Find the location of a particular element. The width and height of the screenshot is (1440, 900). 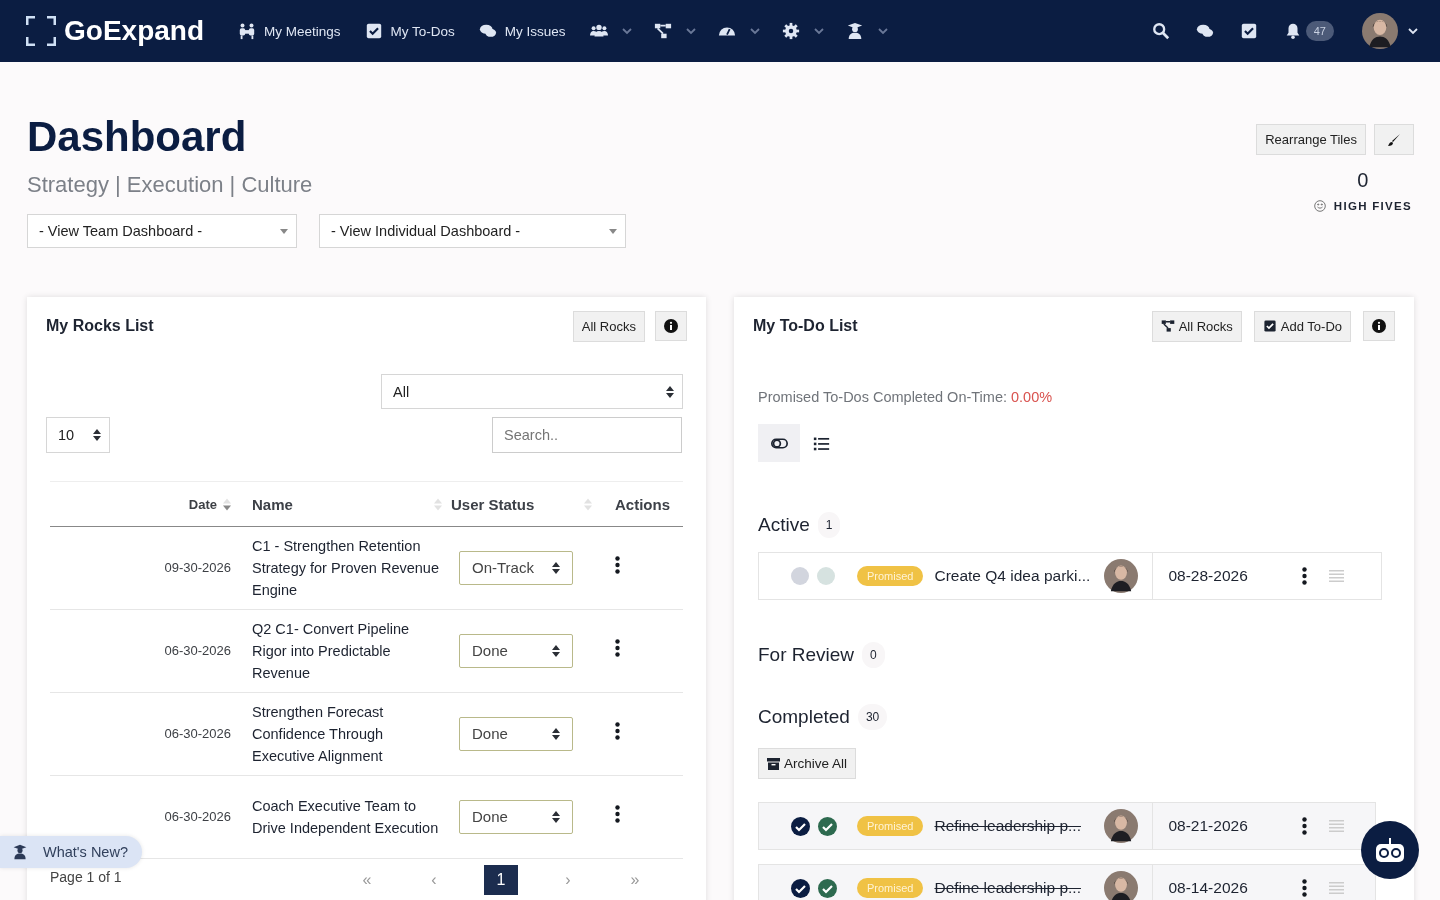

toolbar-button: All Rocks is located at coordinates (1196, 326).